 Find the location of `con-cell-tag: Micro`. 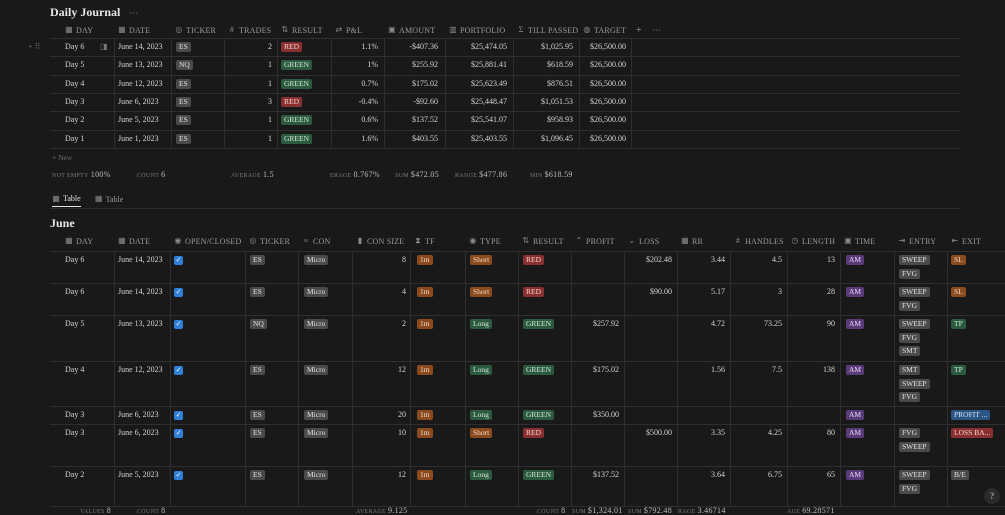

con-cell-tag: Micro is located at coordinates (316, 475).